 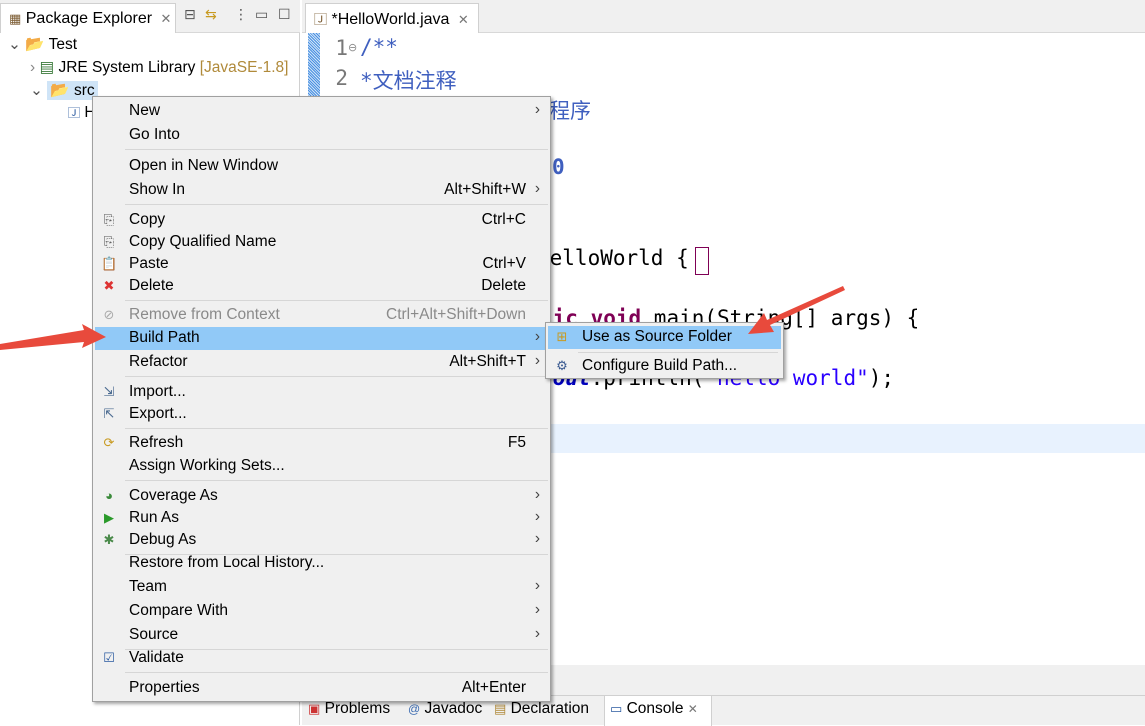 What do you see at coordinates (422, 318) in the screenshot?
I see `annotation-arrows` at bounding box center [422, 318].